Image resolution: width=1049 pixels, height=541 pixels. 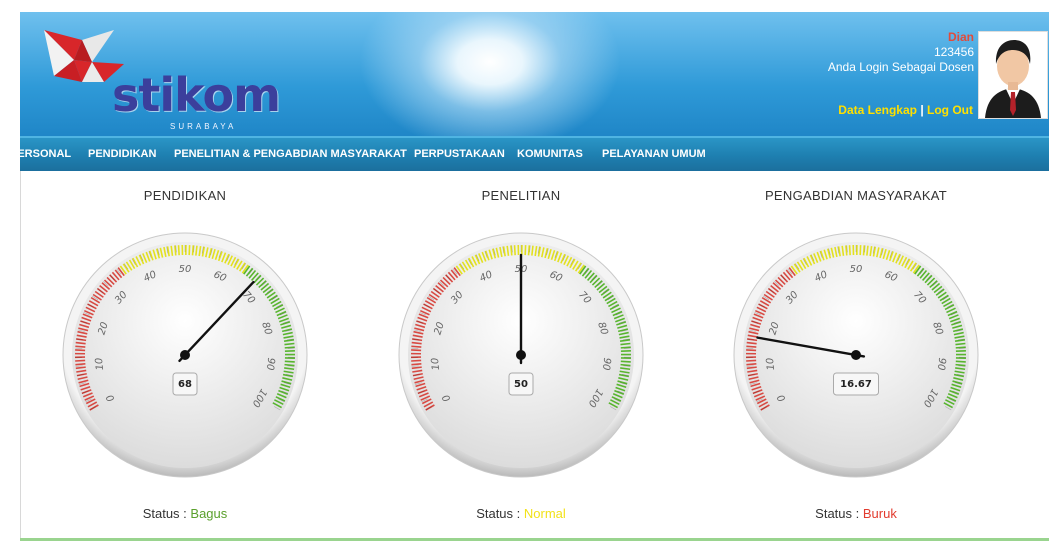 What do you see at coordinates (290, 154) in the screenshot?
I see `nav-penelitian-pengabdian: PENELITIAN & PENGABDIAN MASYARAKAT` at bounding box center [290, 154].